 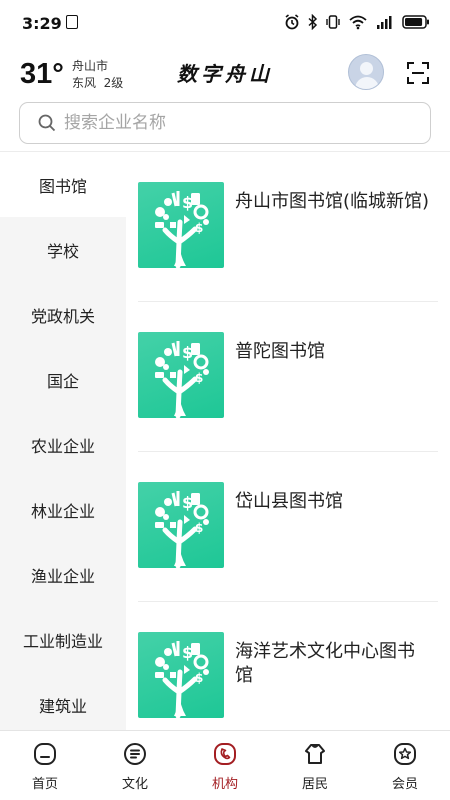 I want to click on member-icon, so click(x=405, y=754).